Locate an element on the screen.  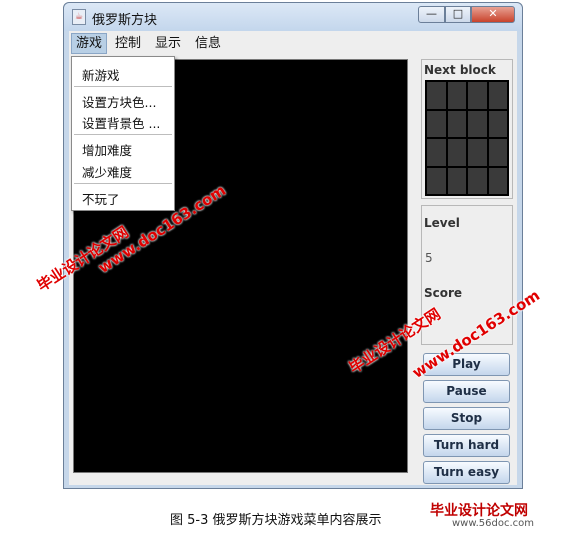
footer-url: www.56doc.com is located at coordinates (493, 523).